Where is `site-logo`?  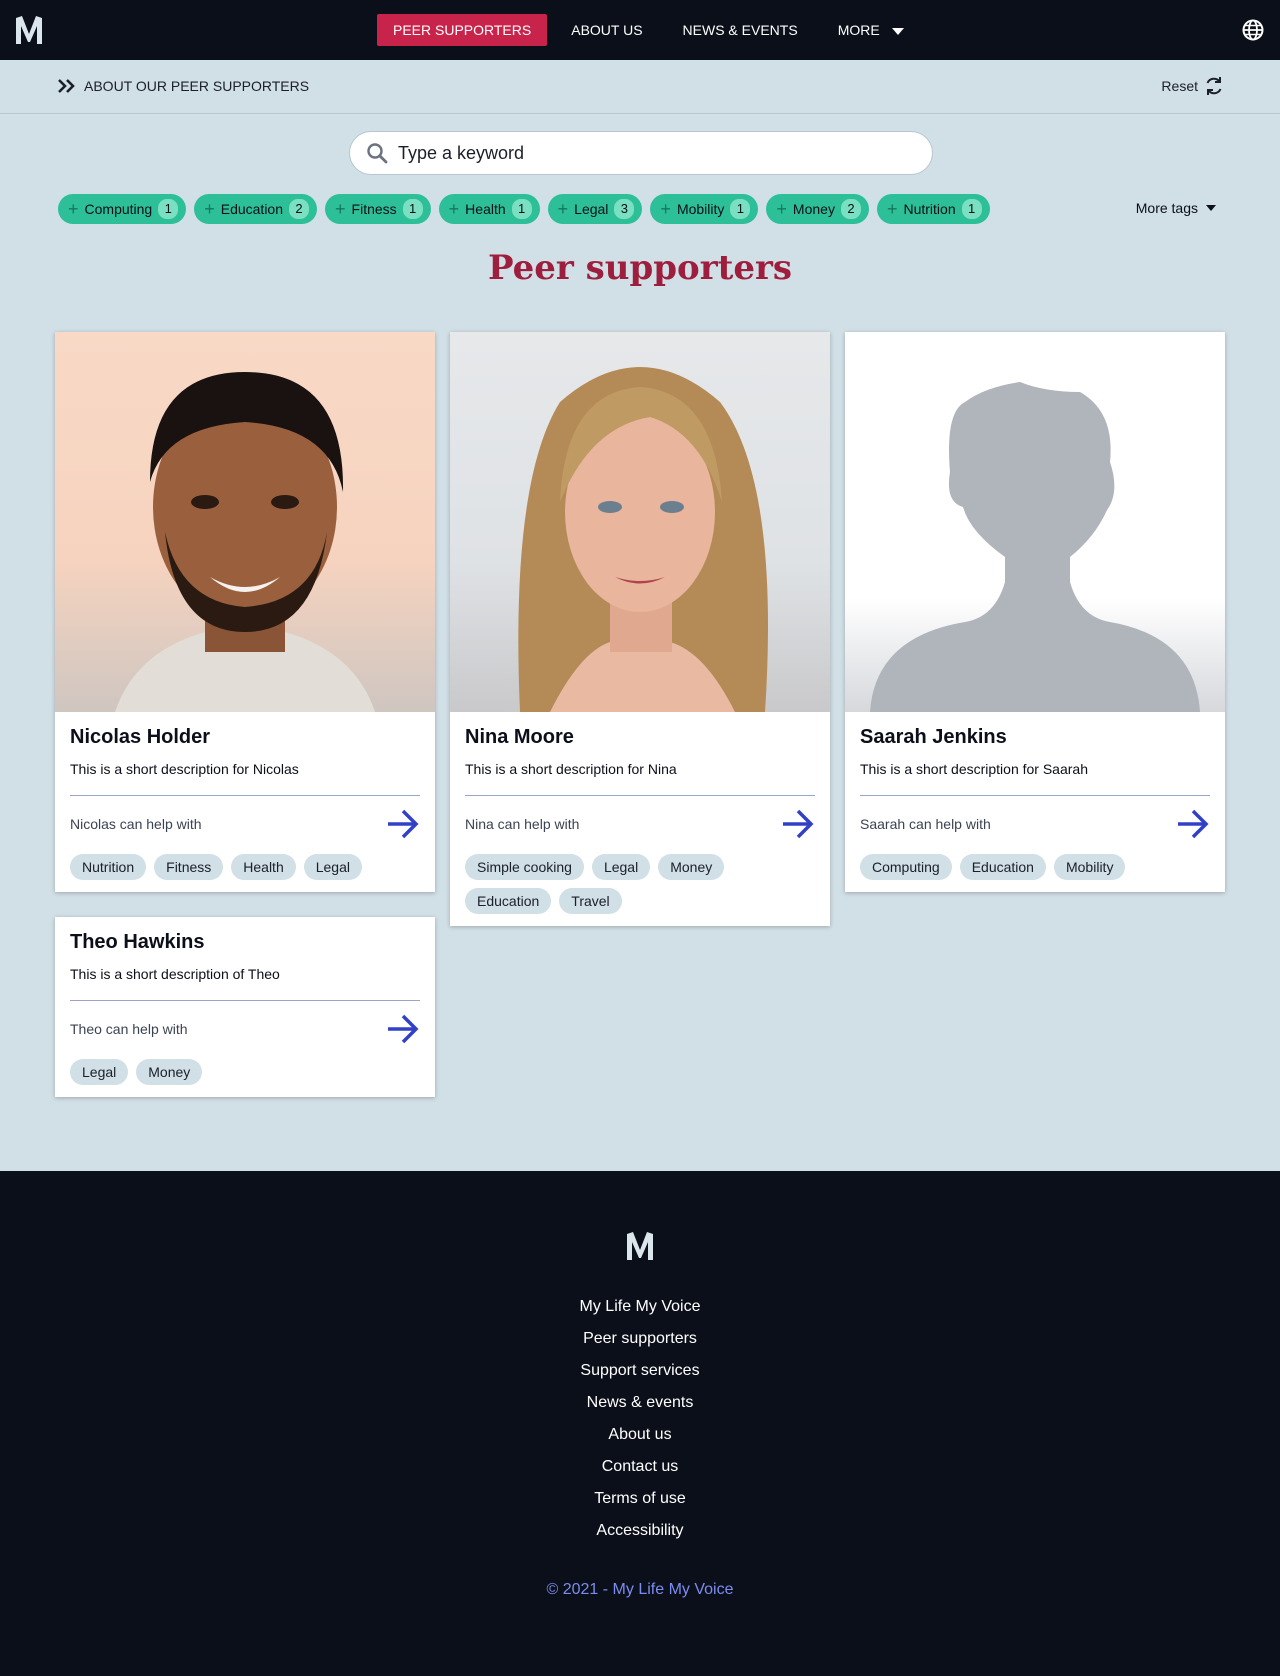 site-logo is located at coordinates (29, 30).